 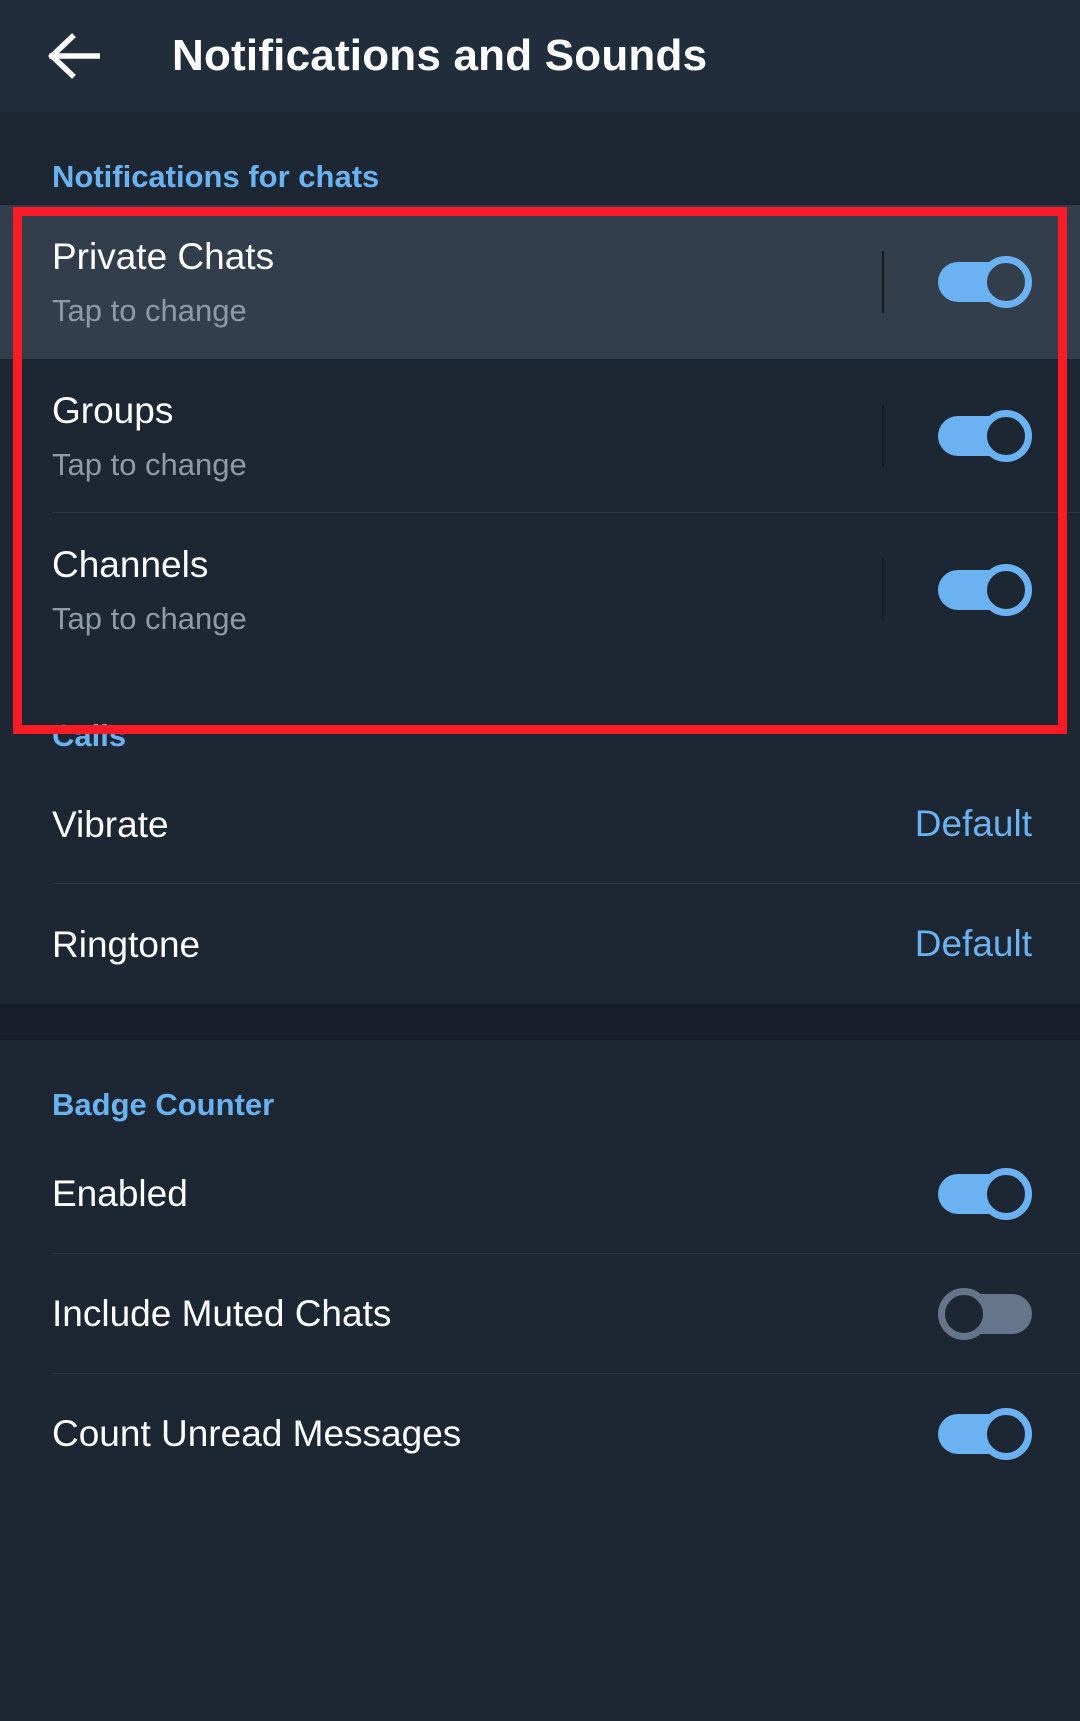 I want to click on toggle-count-unread-messages, so click(x=985, y=1433).